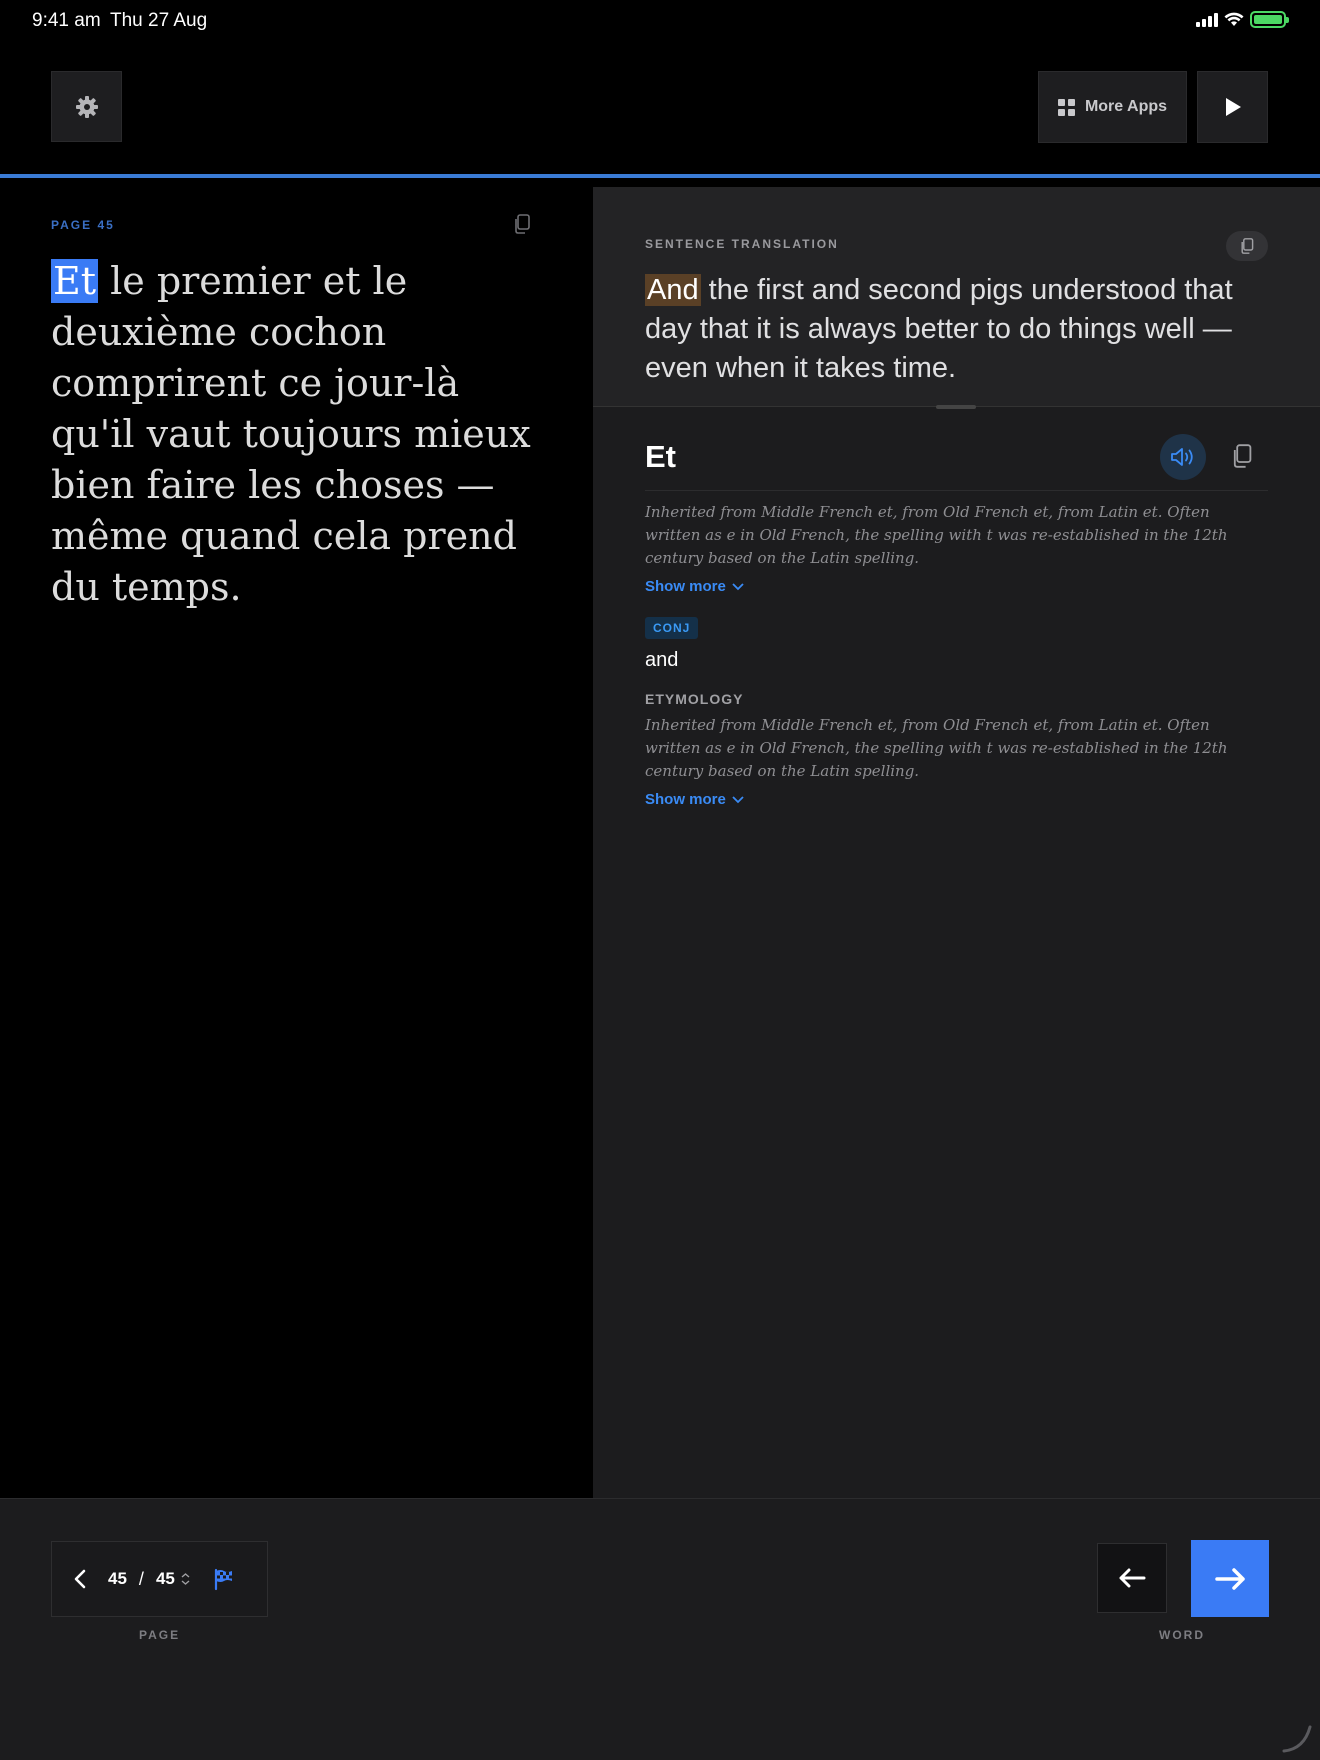  I want to click on definition: and, so click(662, 660).